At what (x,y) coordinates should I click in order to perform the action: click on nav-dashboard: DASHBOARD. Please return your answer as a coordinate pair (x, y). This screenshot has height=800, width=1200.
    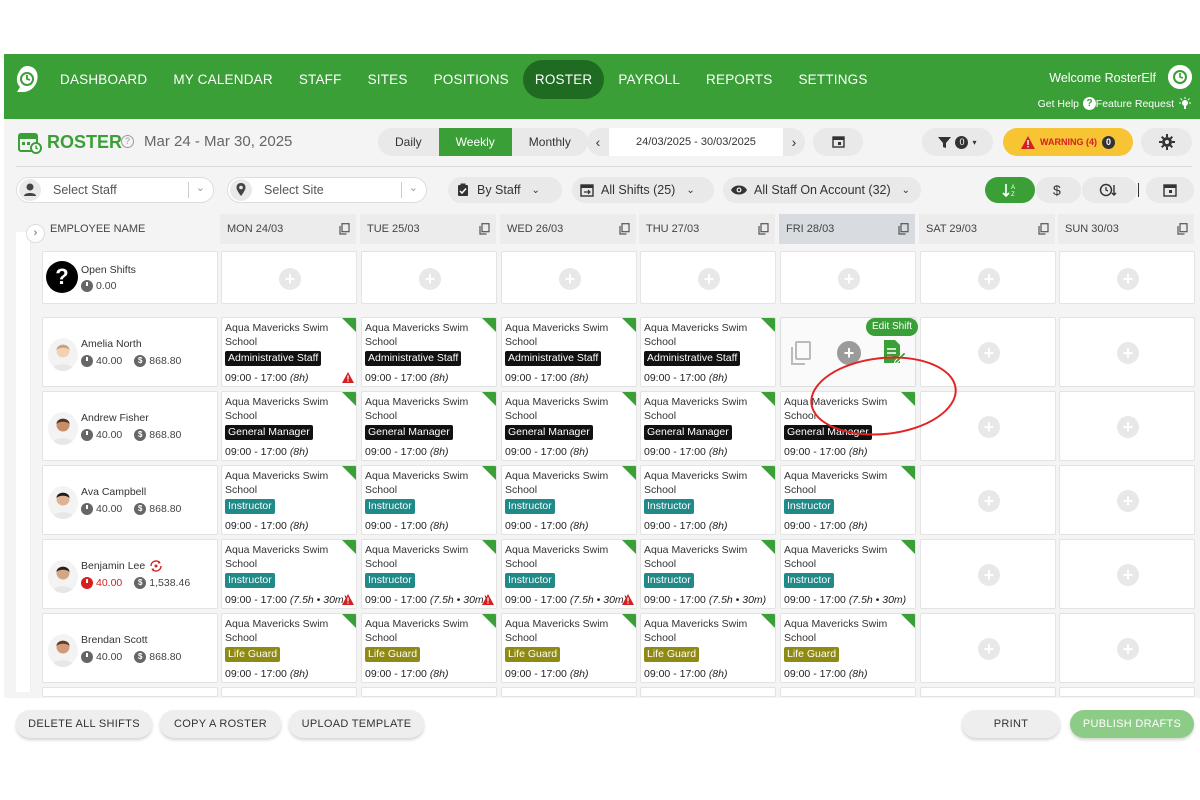
    Looking at the image, I should click on (103, 79).